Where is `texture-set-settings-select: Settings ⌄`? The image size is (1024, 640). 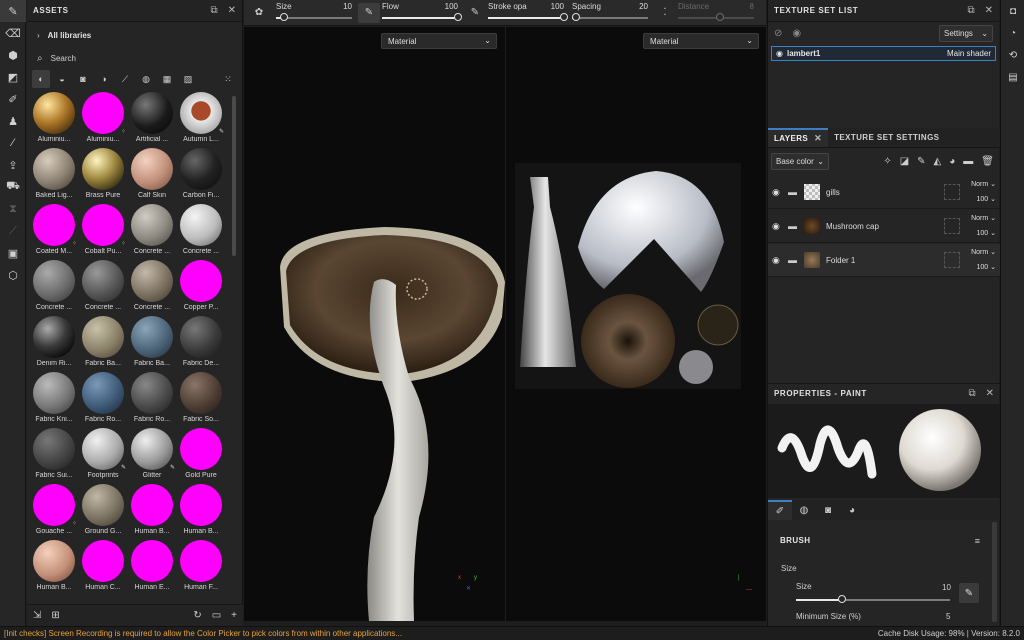 texture-set-settings-select: Settings ⌄ is located at coordinates (966, 33).